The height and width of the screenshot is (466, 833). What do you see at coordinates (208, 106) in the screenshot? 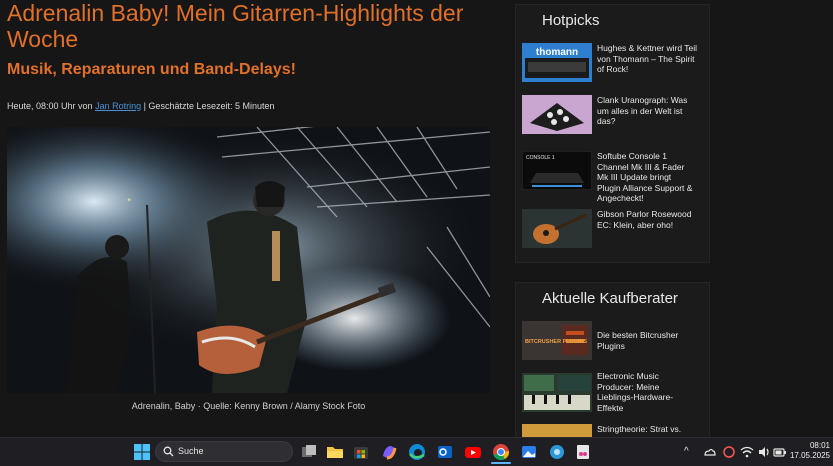
I see `meta-suffix: | Geschätzte Lesezeit: 5 Minuten` at bounding box center [208, 106].